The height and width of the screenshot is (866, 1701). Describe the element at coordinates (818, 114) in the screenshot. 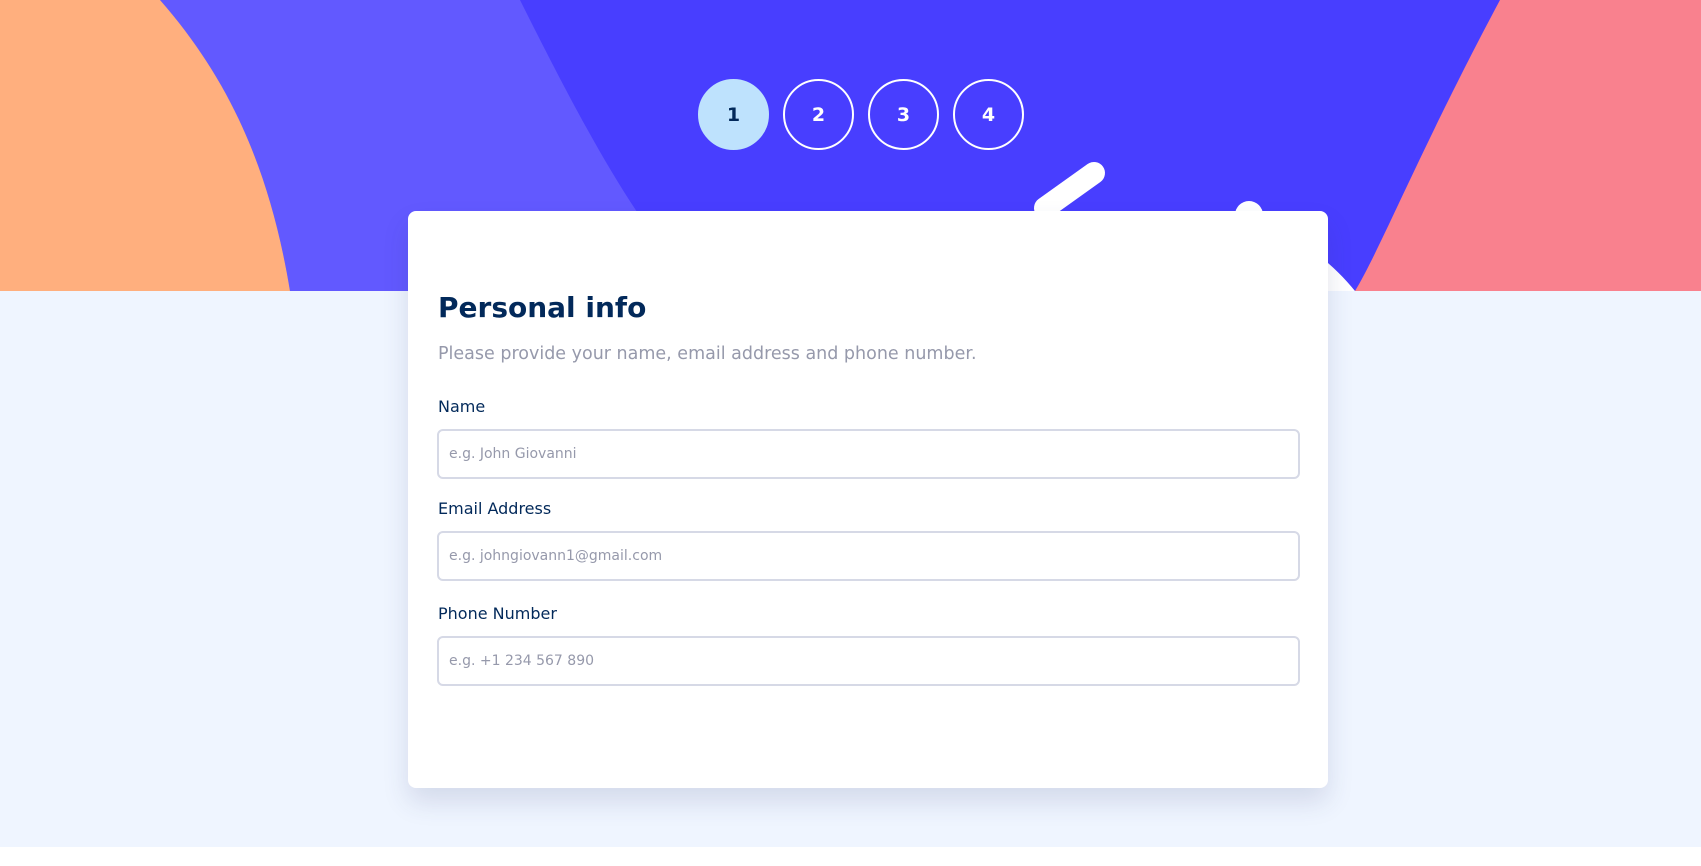

I see `step-2: 2` at that location.